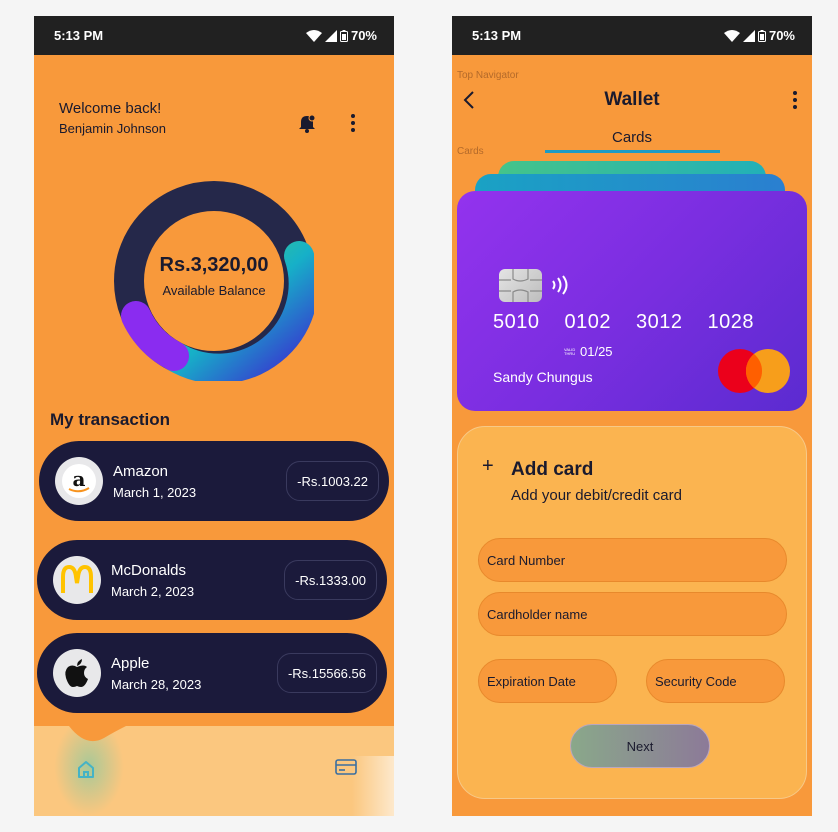 This screenshot has height=832, width=838. What do you see at coordinates (640, 746) in the screenshot?
I see `next-button: Next` at bounding box center [640, 746].